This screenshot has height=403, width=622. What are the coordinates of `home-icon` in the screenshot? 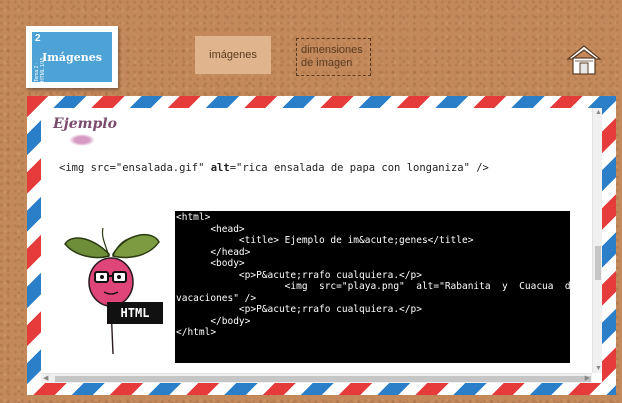 It's located at (584, 60).